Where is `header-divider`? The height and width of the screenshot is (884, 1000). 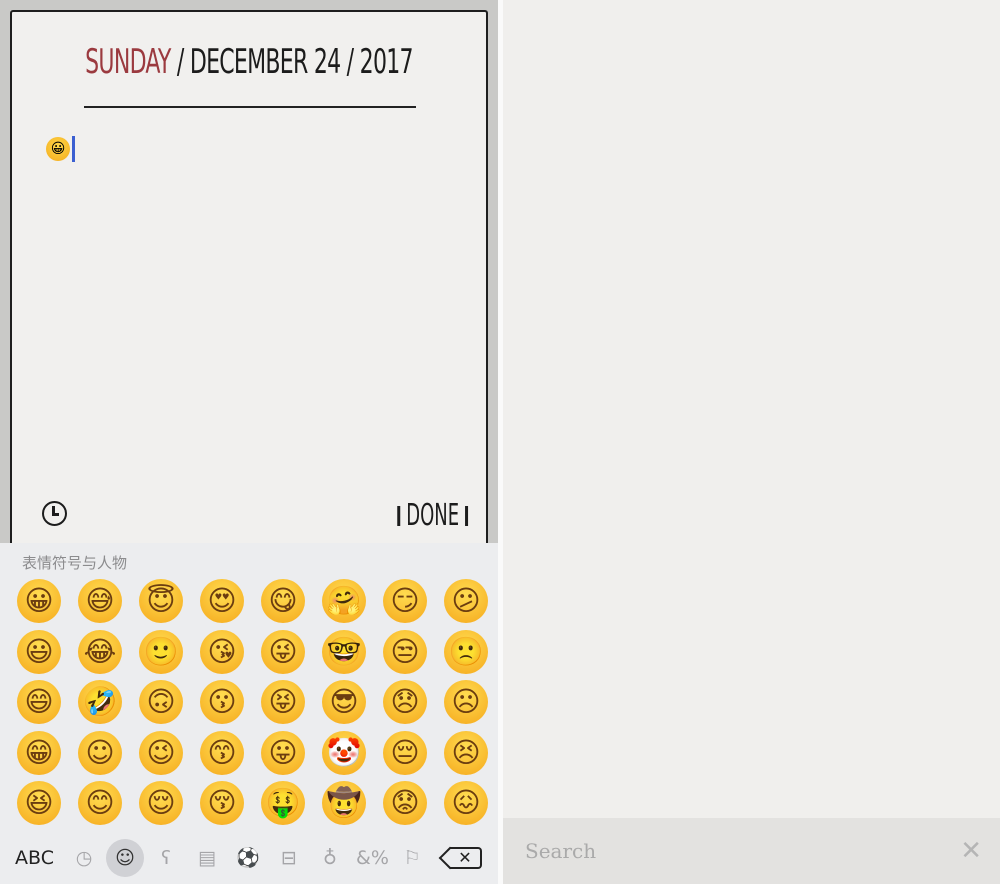
header-divider is located at coordinates (250, 107).